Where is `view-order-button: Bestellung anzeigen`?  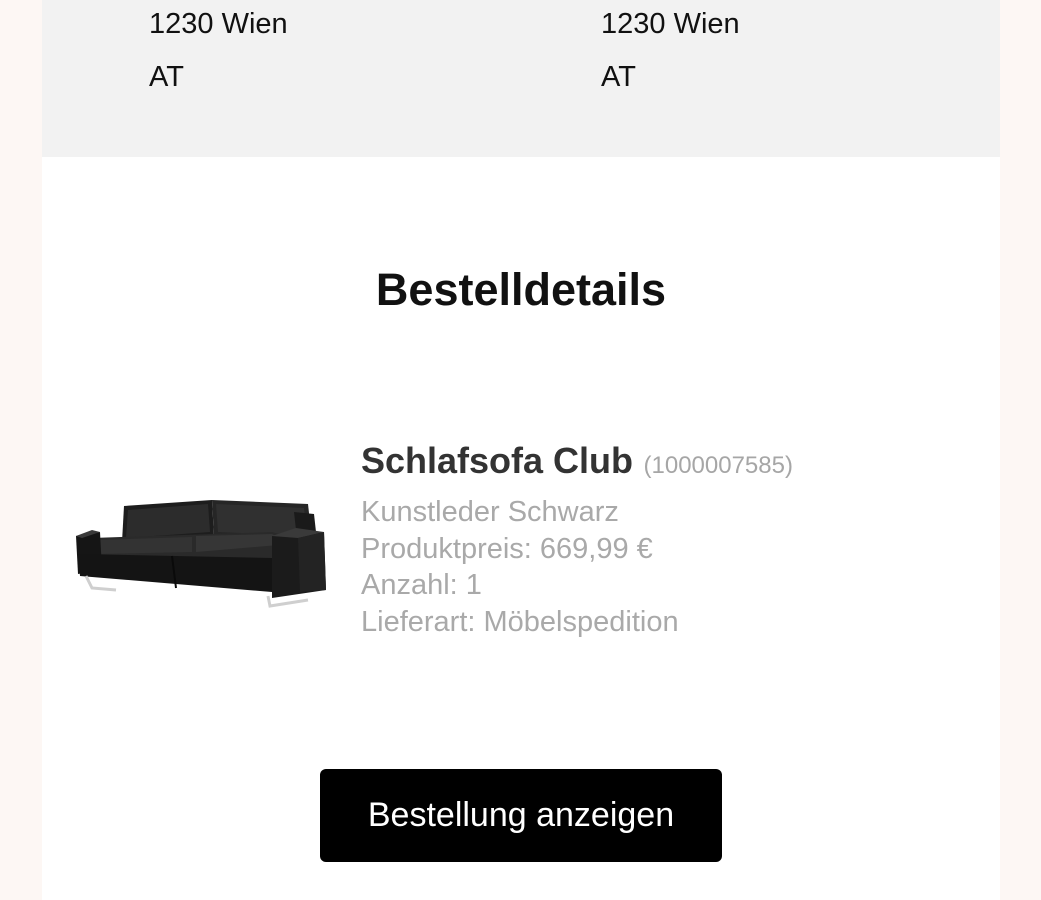 view-order-button: Bestellung anzeigen is located at coordinates (521, 815).